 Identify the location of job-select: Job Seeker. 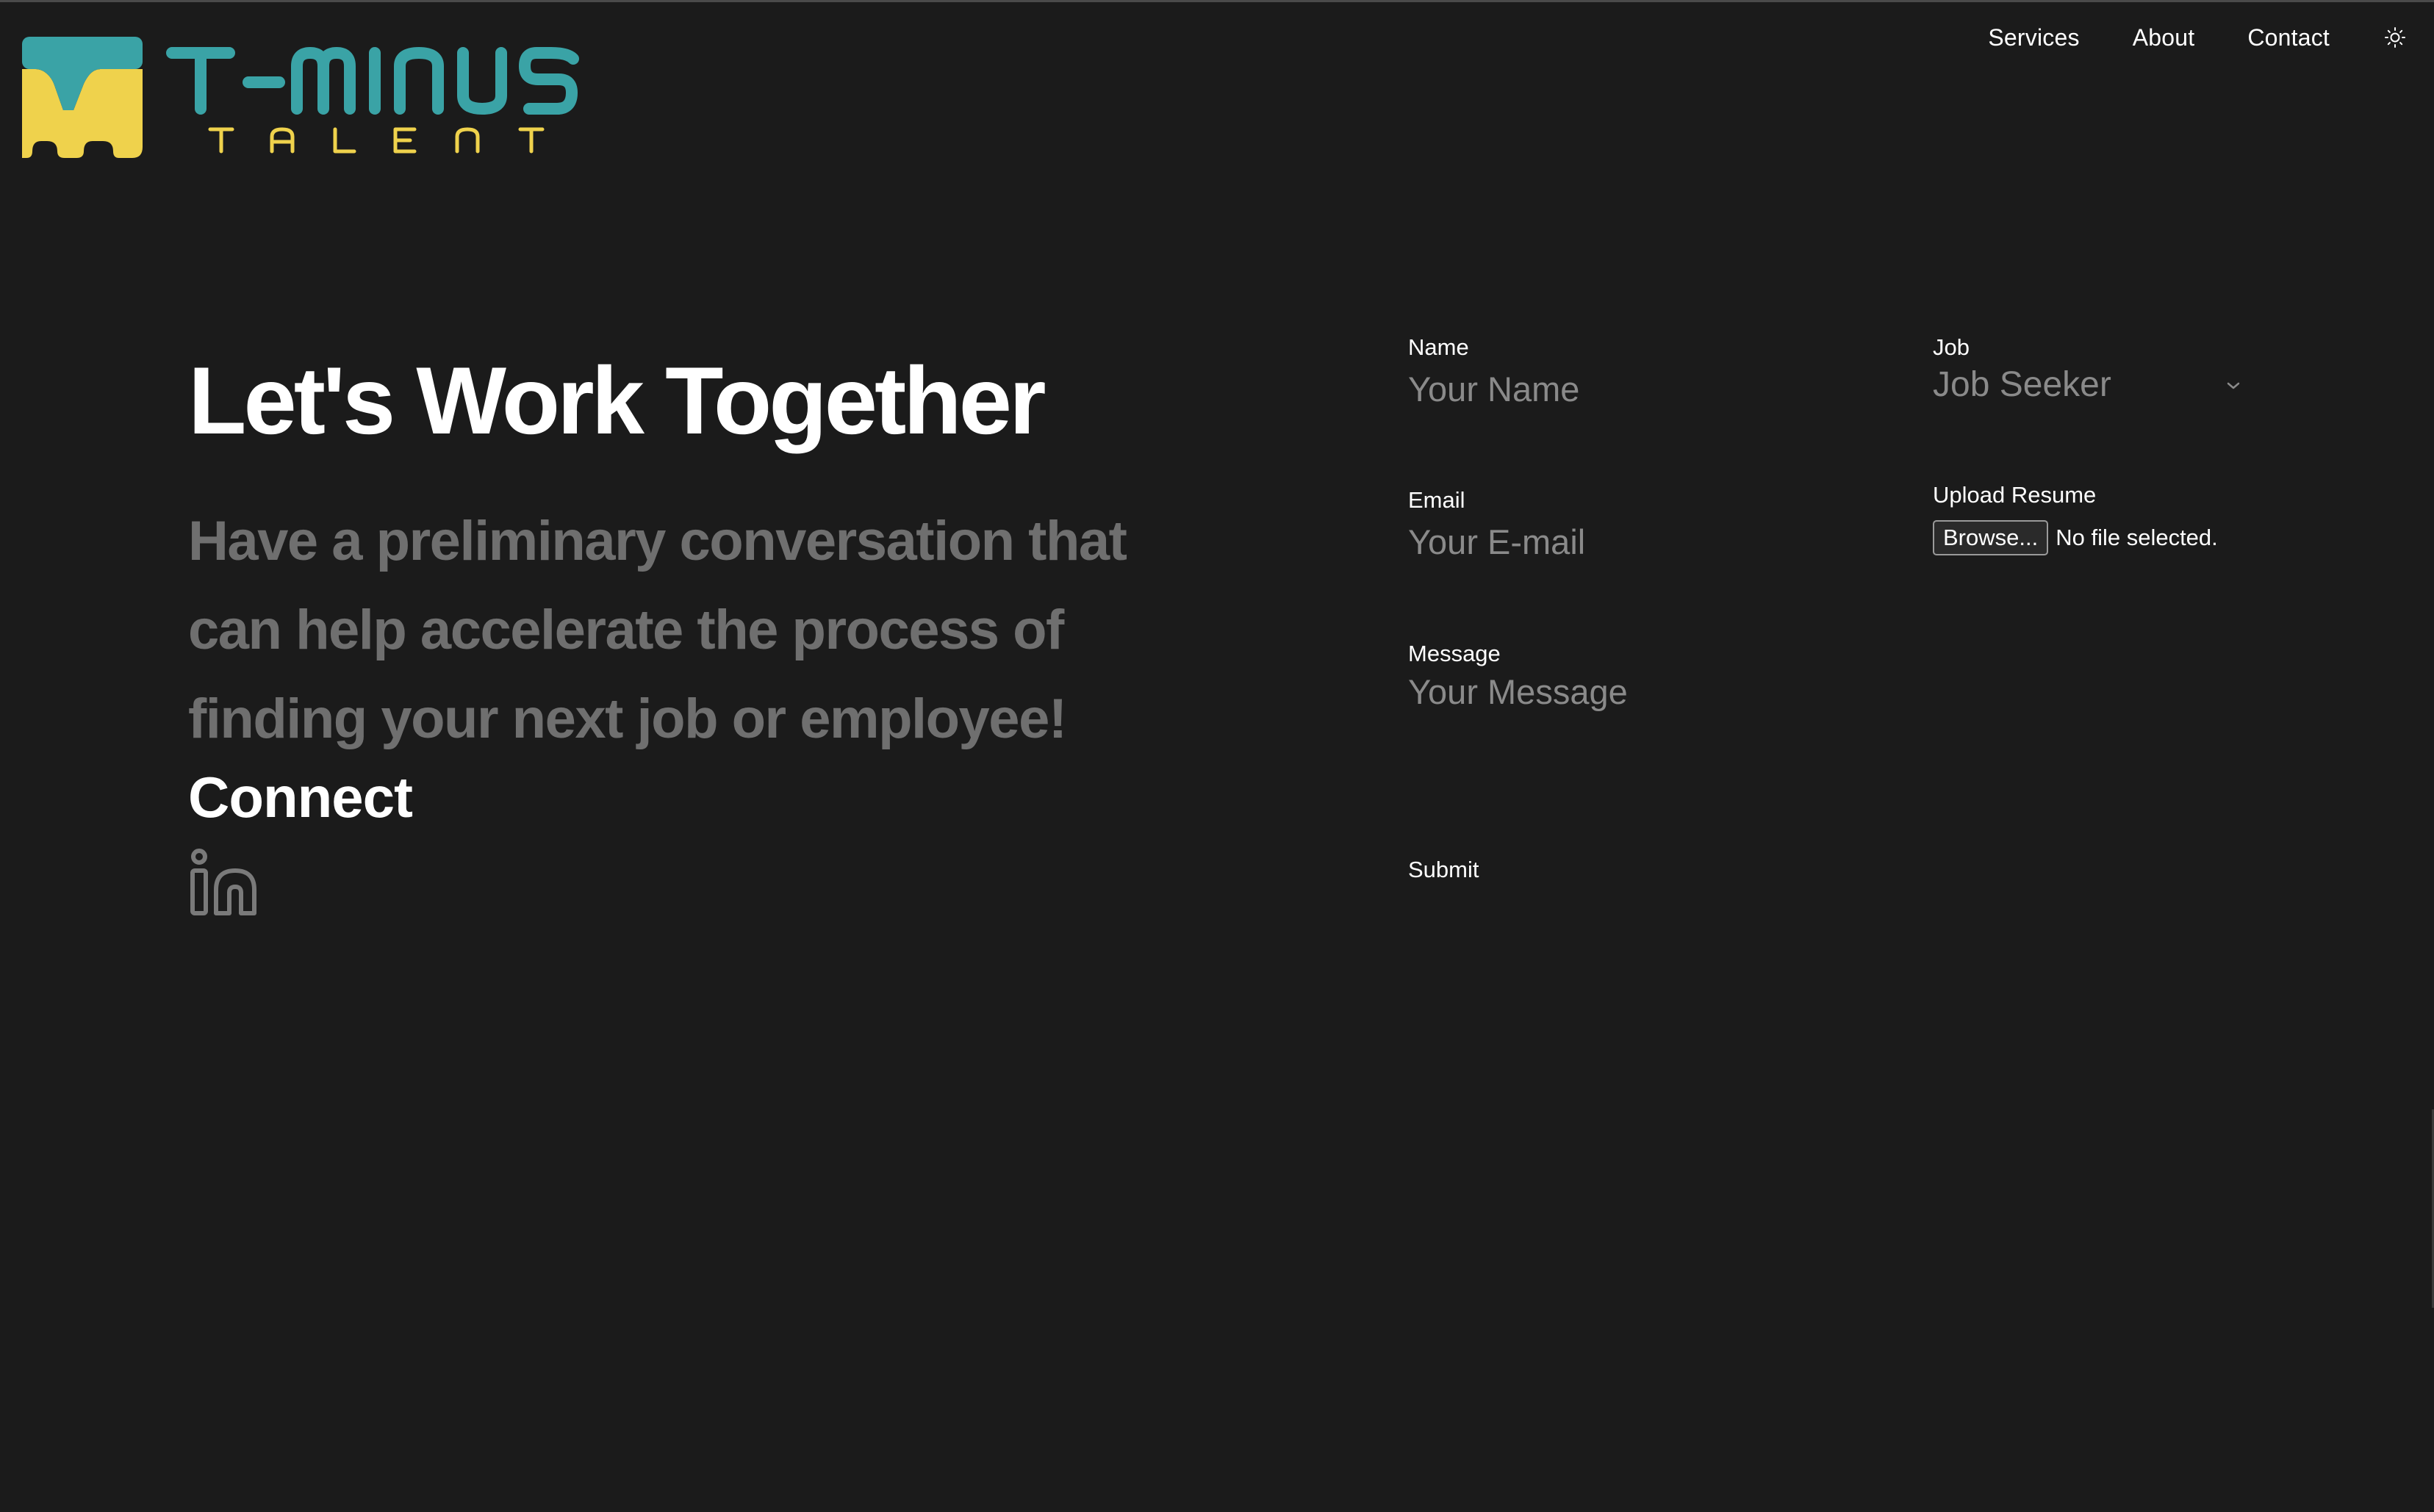
(2087, 387).